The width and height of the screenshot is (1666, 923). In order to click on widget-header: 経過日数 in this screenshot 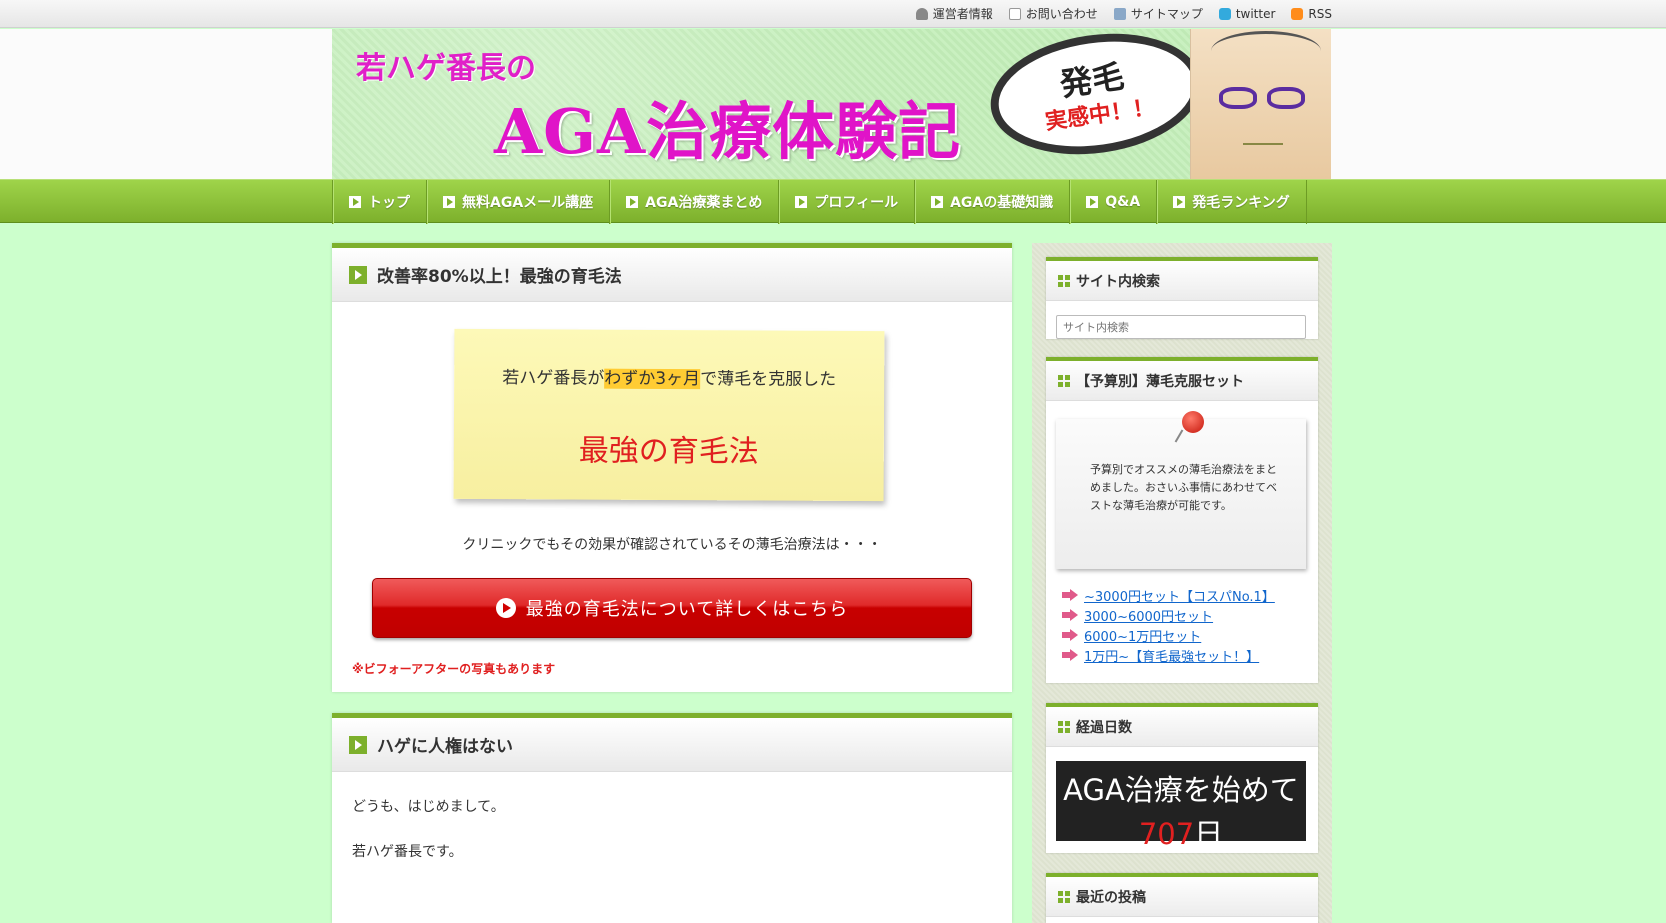, I will do `click(1182, 727)`.